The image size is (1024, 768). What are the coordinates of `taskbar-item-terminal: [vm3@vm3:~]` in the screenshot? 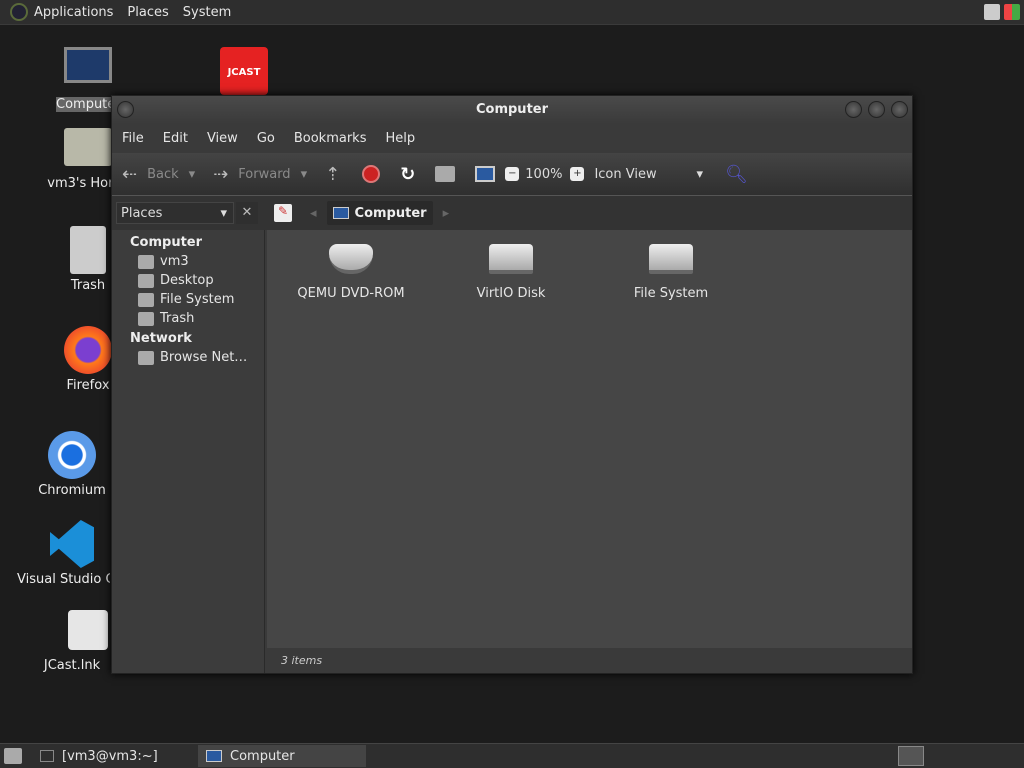 It's located at (112, 756).